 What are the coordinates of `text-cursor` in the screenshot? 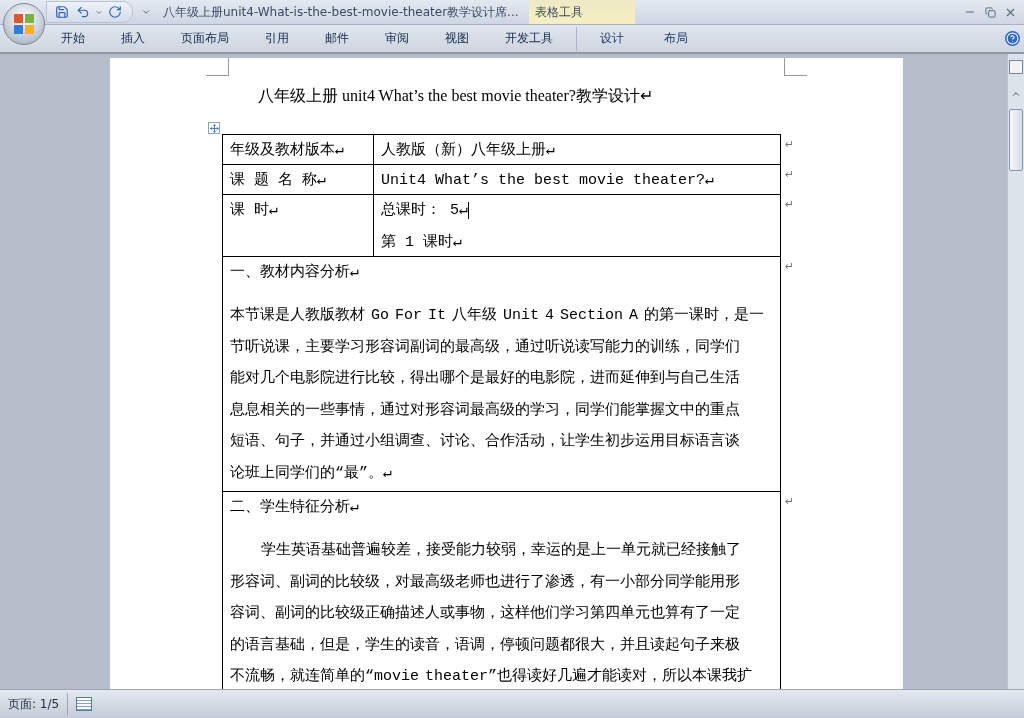 It's located at (469, 210).